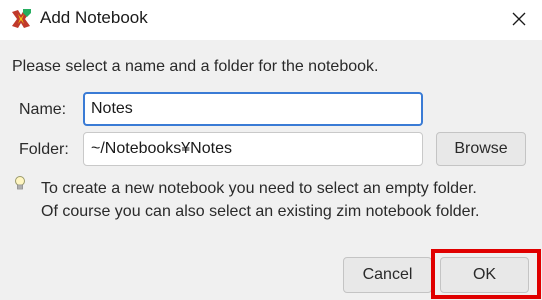  What do you see at coordinates (387, 275) in the screenshot?
I see `cancel-button: Cancel` at bounding box center [387, 275].